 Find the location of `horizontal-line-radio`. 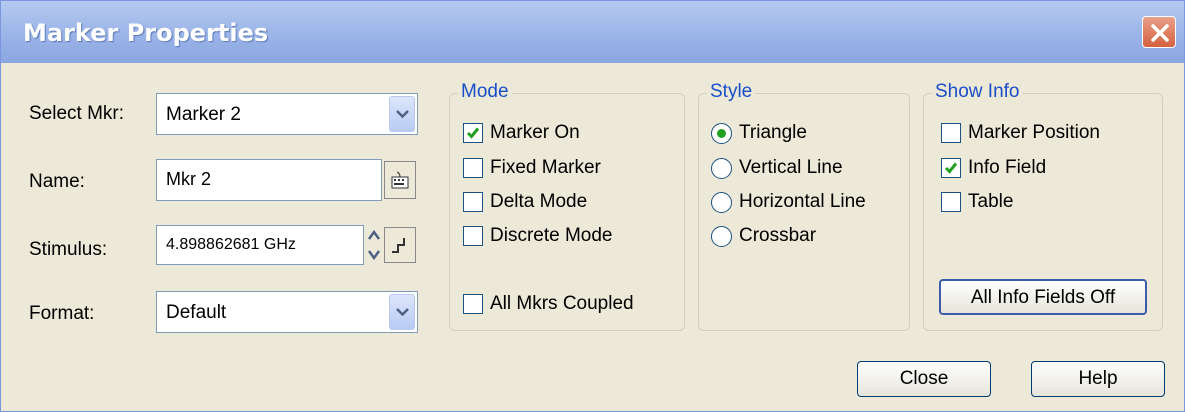

horizontal-line-radio is located at coordinates (721, 202).